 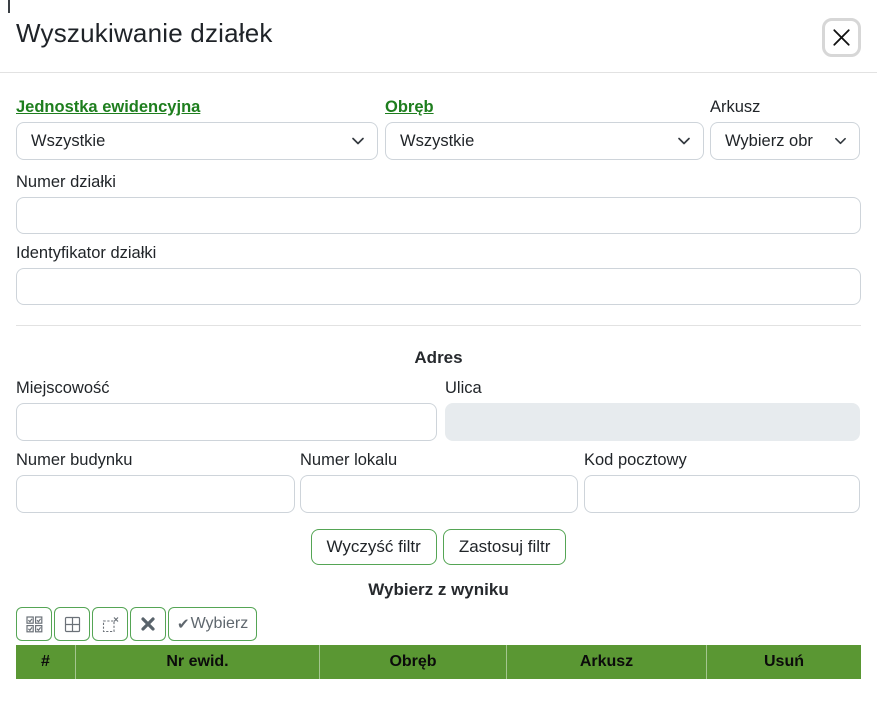 I want to click on clear-filter-button: Wyczyść filtr, so click(x=373, y=547).